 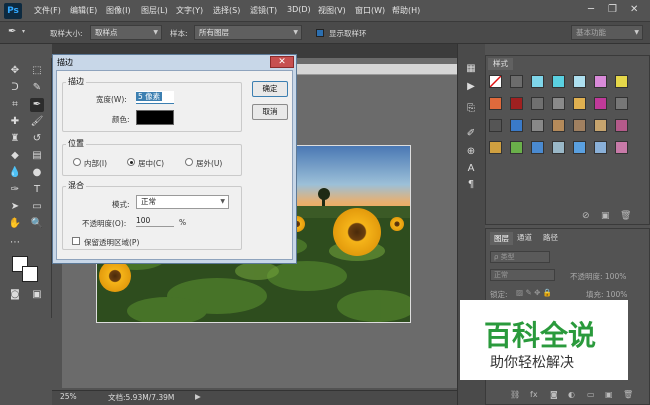 I want to click on healing-brush-tool-icon: ✚, so click(x=15, y=122).